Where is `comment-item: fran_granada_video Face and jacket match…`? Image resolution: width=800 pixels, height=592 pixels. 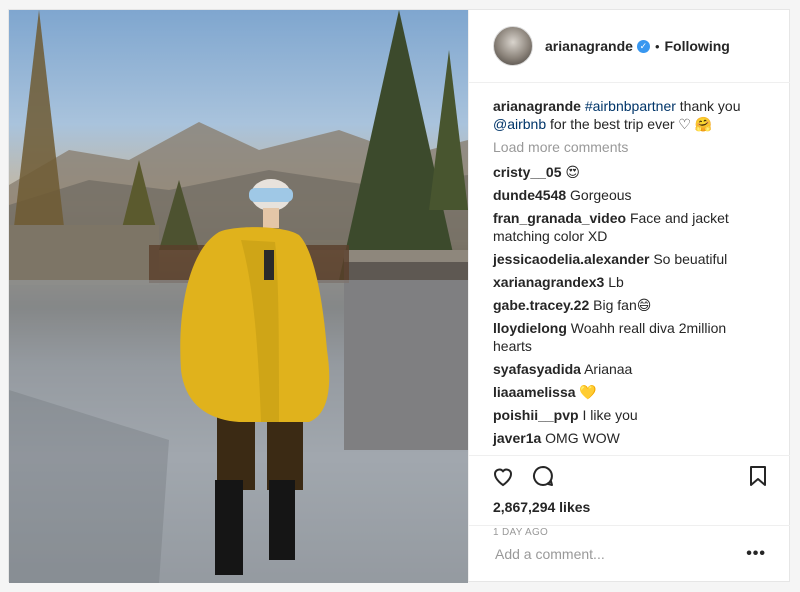 comment-item: fran_granada_video Face and jacket match… is located at coordinates (629, 227).